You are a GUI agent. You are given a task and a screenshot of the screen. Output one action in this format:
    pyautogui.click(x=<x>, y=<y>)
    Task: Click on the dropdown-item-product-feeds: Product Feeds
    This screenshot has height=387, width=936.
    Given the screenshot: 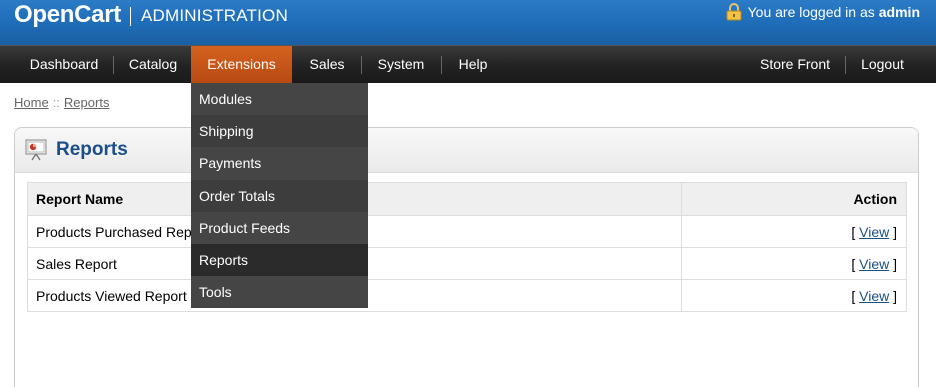 What is the action you would take?
    pyautogui.click(x=279, y=227)
    